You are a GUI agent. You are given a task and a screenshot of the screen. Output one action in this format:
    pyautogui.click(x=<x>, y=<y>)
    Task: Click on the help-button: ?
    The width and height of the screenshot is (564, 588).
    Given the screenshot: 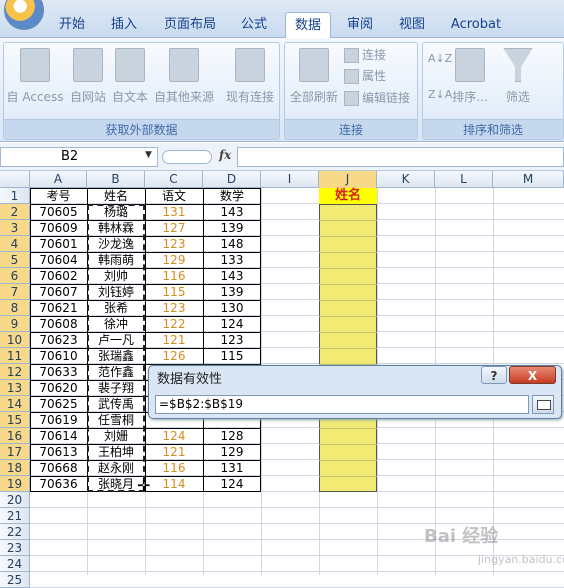 What is the action you would take?
    pyautogui.click(x=494, y=375)
    